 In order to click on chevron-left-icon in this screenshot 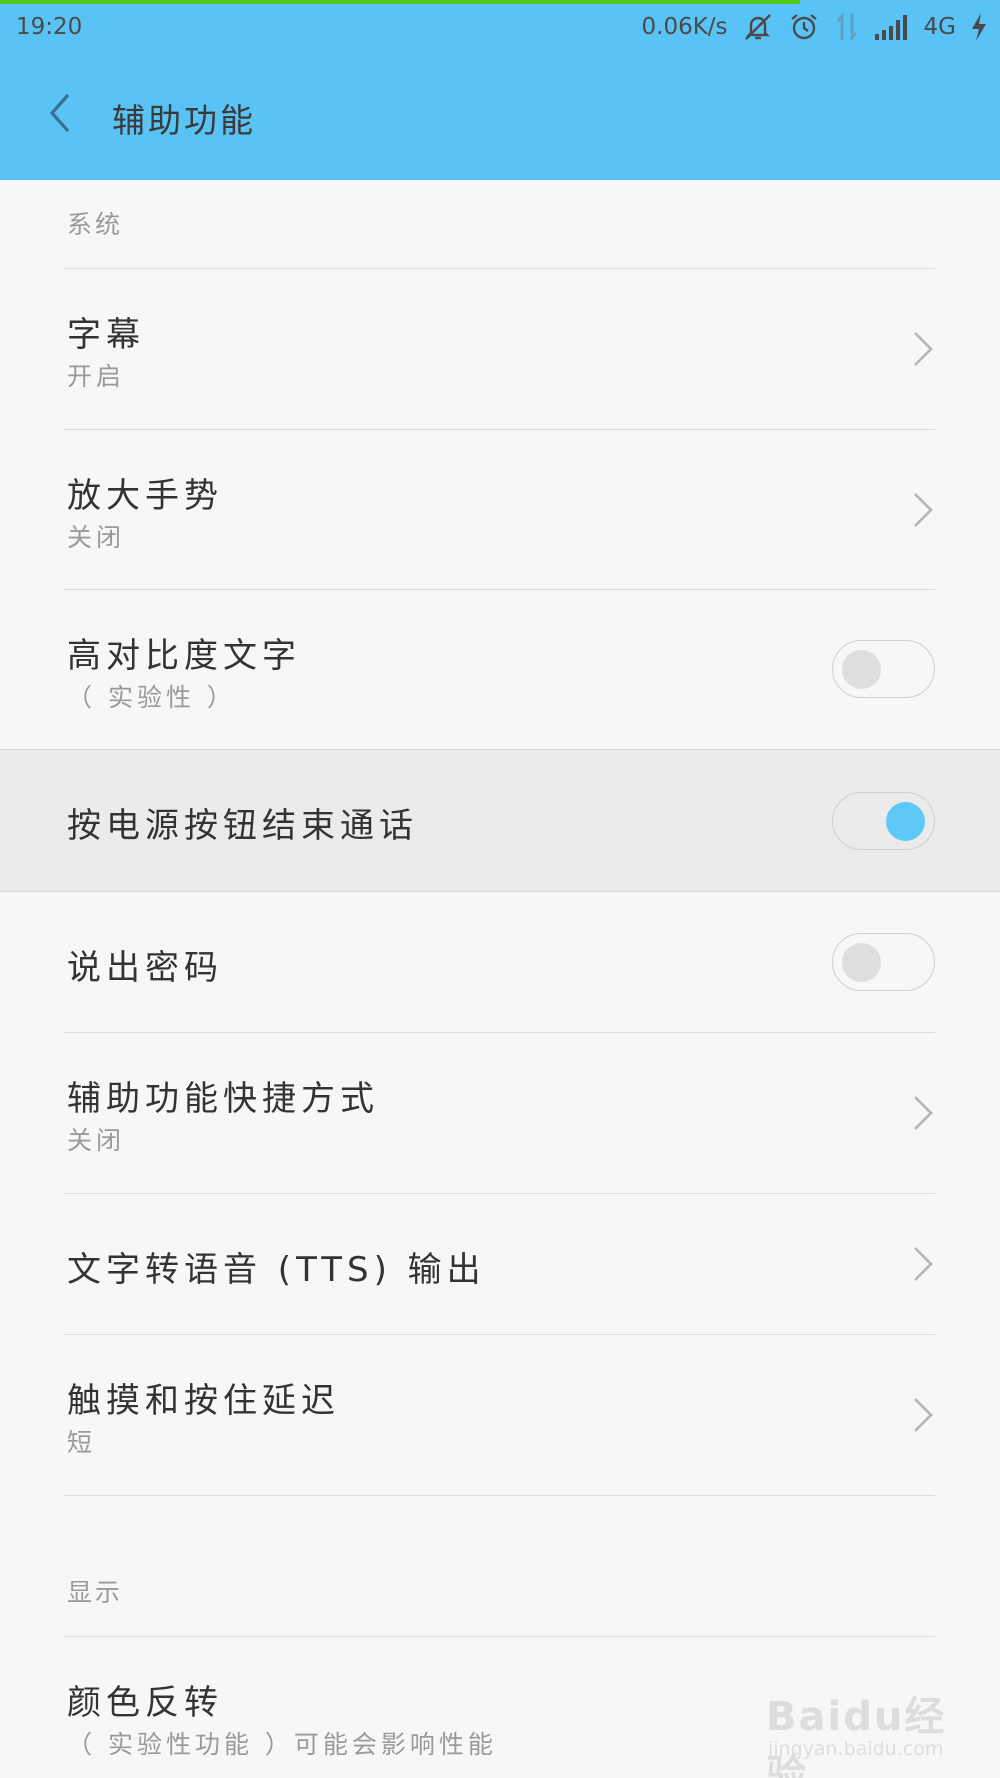, I will do `click(59, 113)`.